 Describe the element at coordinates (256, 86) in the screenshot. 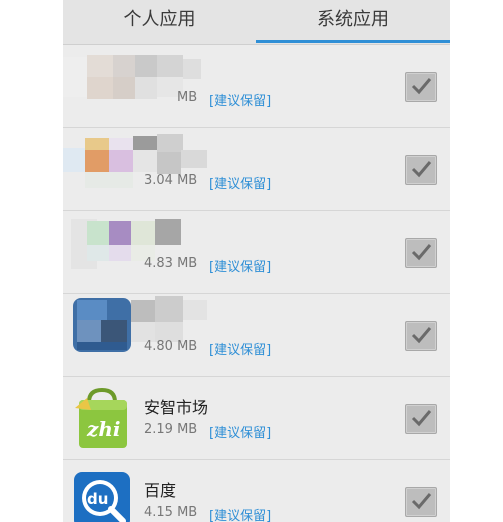

I see `app-row: MB [建议保留]` at that location.